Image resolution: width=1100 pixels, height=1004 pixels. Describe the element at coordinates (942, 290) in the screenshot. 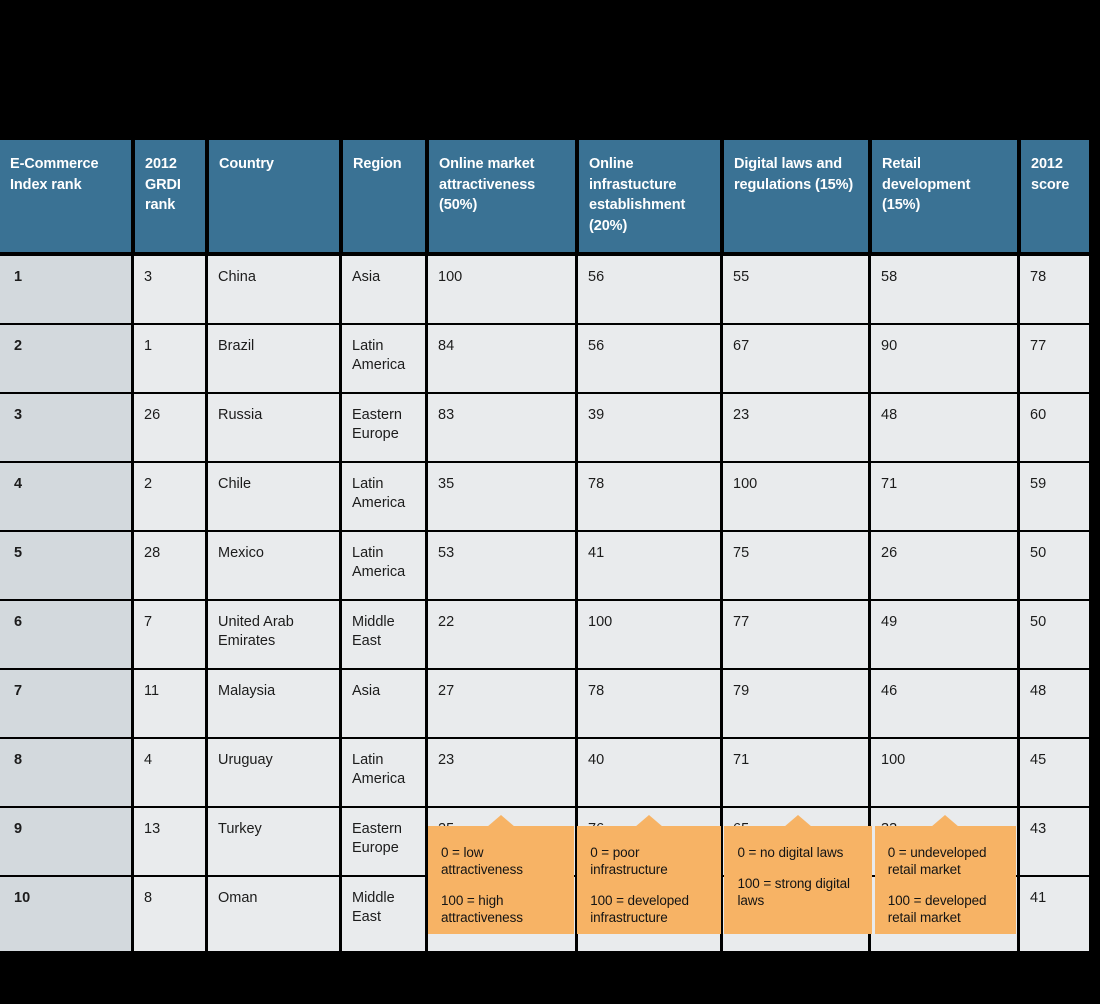

I see `cell-retail: 58` at that location.